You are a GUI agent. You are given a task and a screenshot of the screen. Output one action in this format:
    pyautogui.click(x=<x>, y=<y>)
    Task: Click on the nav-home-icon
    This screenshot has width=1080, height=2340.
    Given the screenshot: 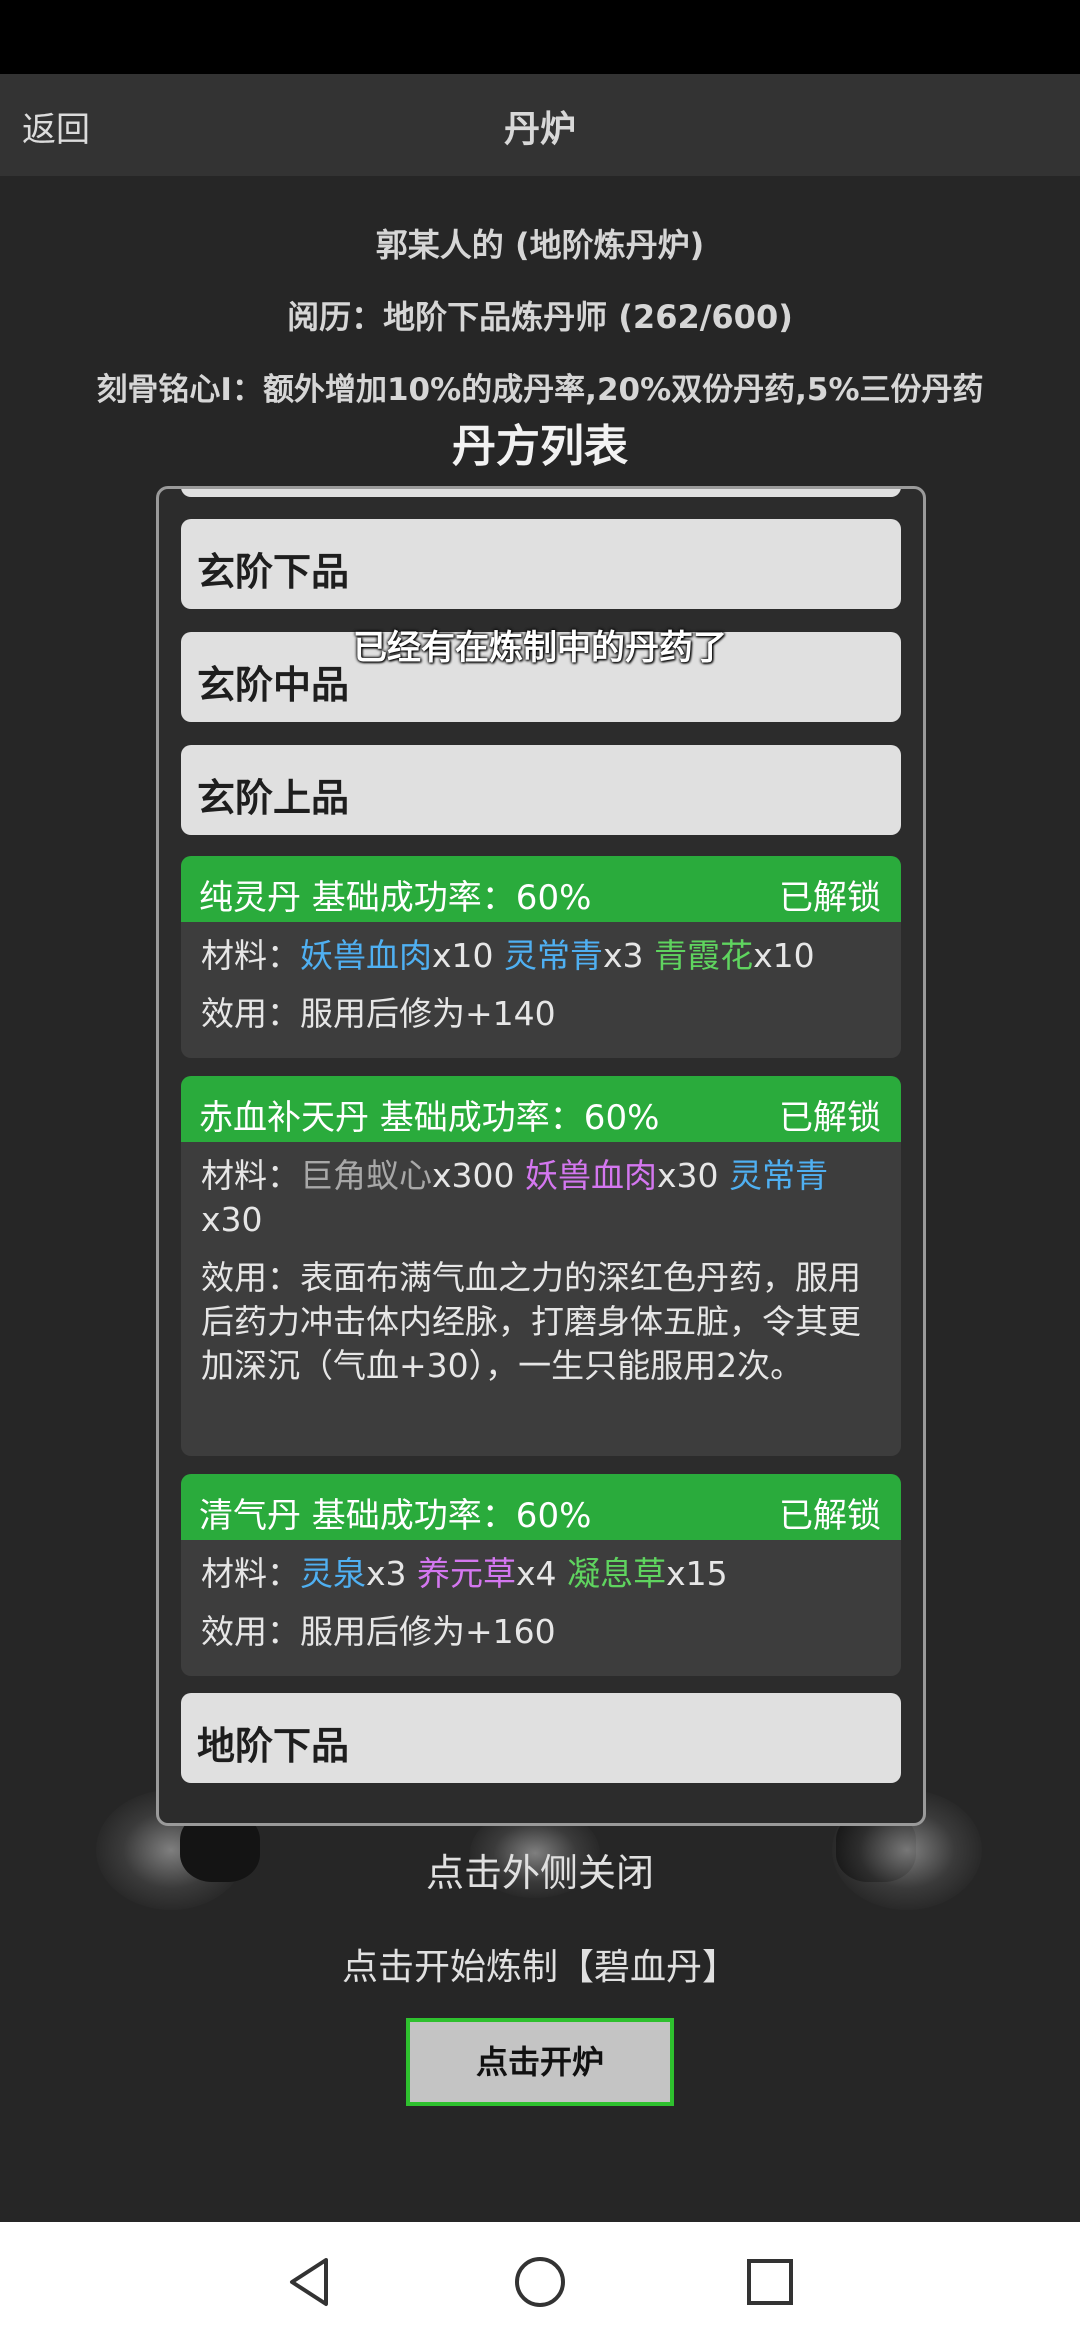 What is the action you would take?
    pyautogui.click(x=540, y=2282)
    